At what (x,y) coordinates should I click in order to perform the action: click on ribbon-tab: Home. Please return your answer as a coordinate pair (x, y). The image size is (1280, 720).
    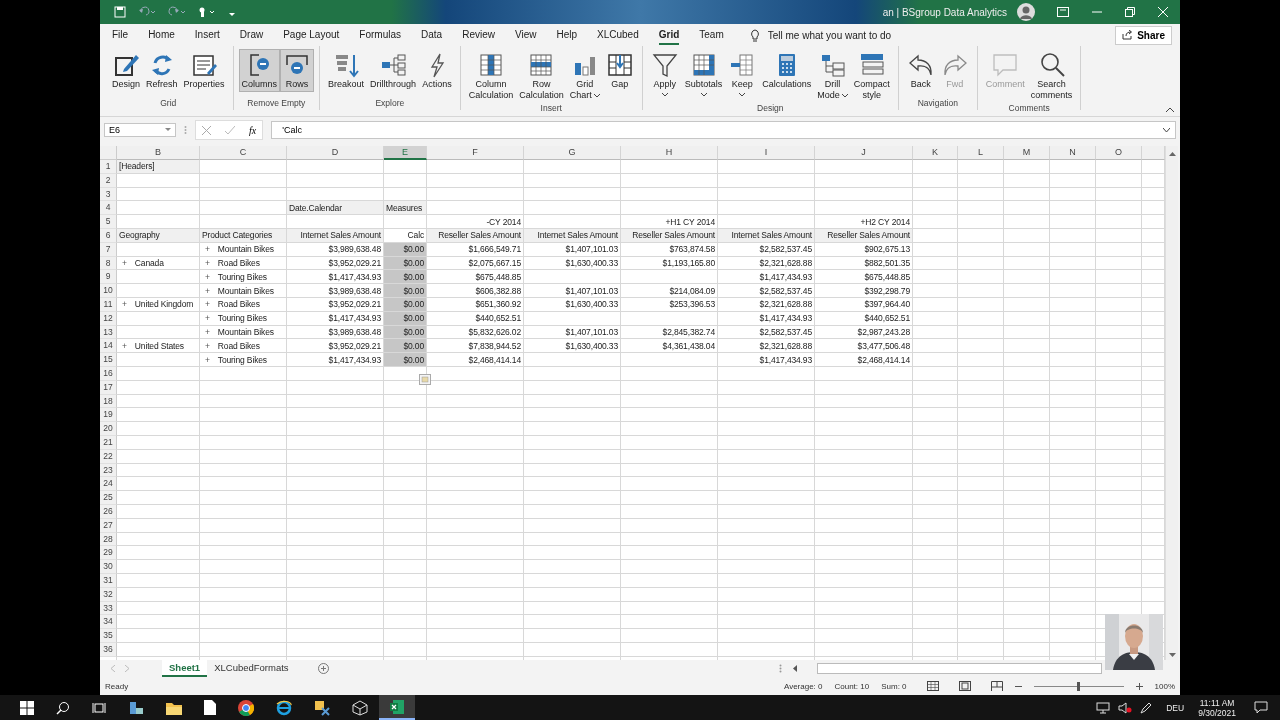
    Looking at the image, I should click on (161, 35).